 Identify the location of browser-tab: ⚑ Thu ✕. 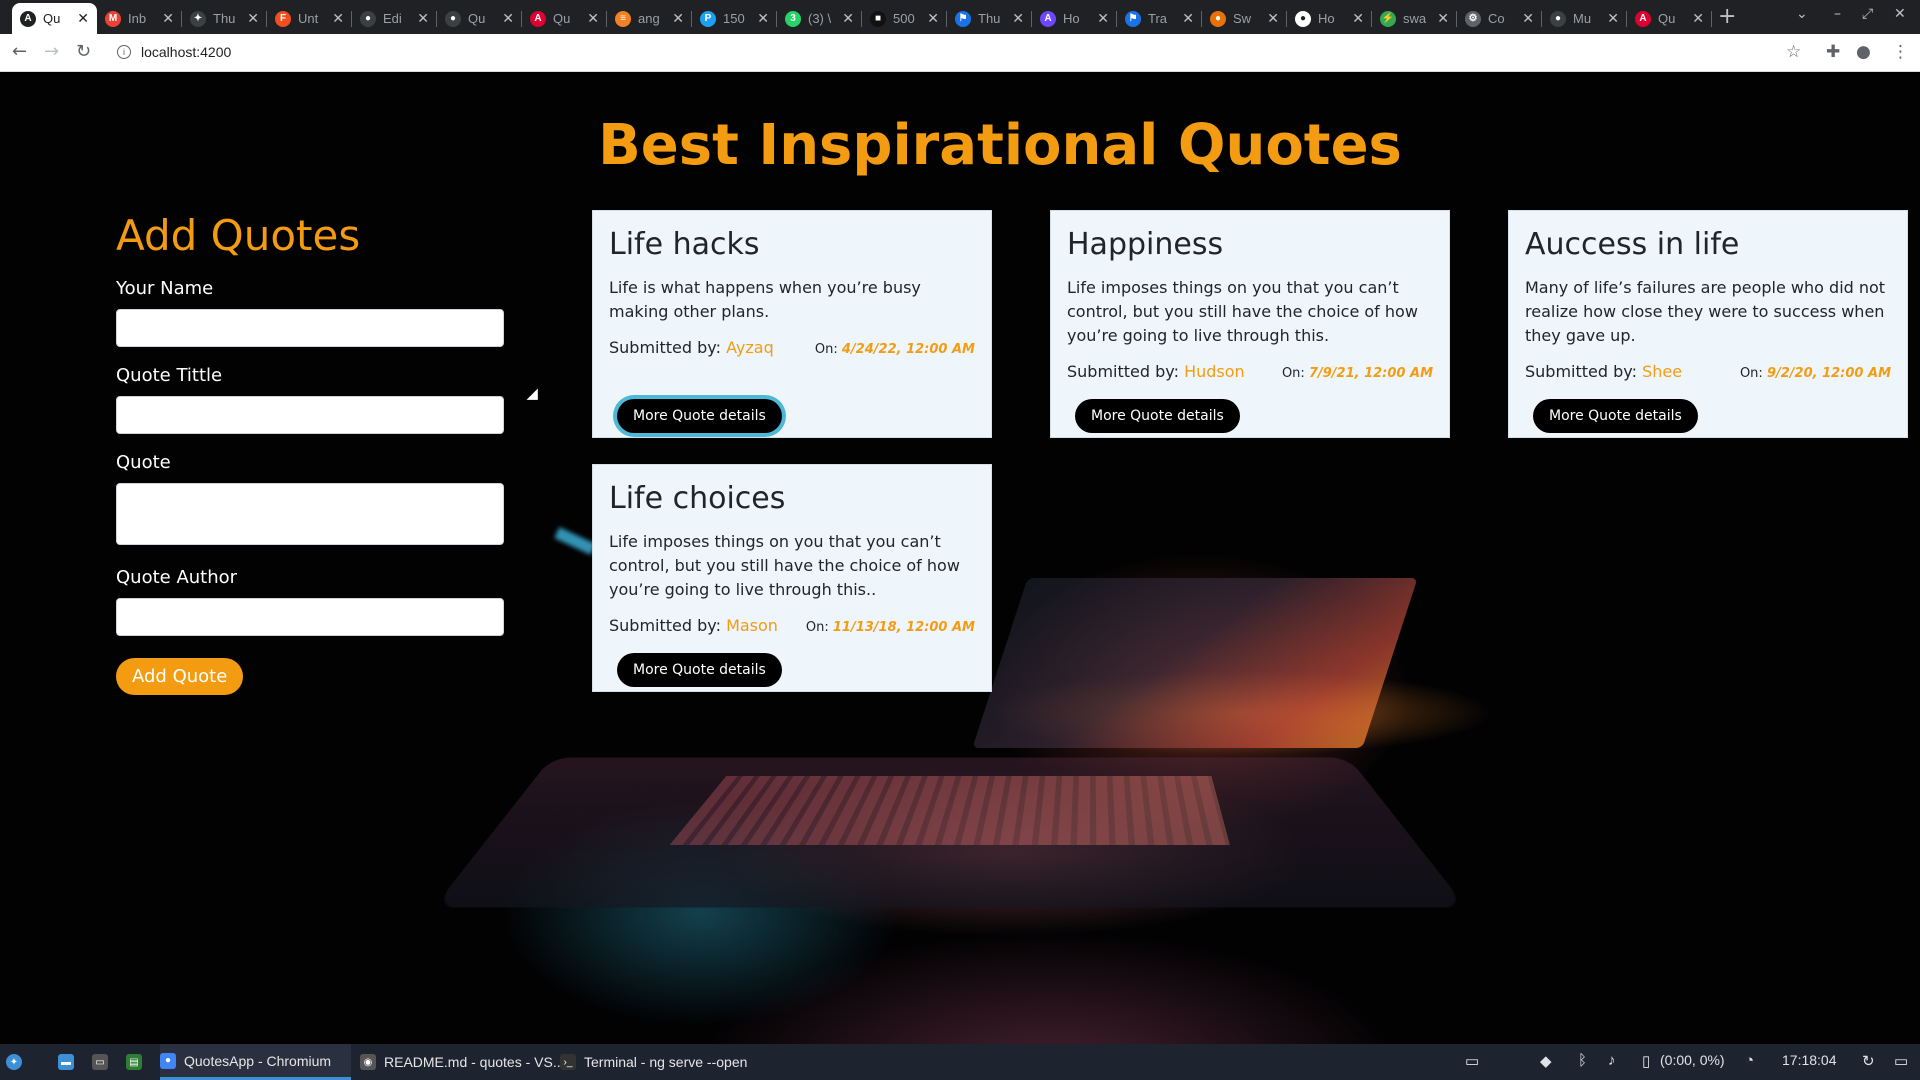
(989, 18).